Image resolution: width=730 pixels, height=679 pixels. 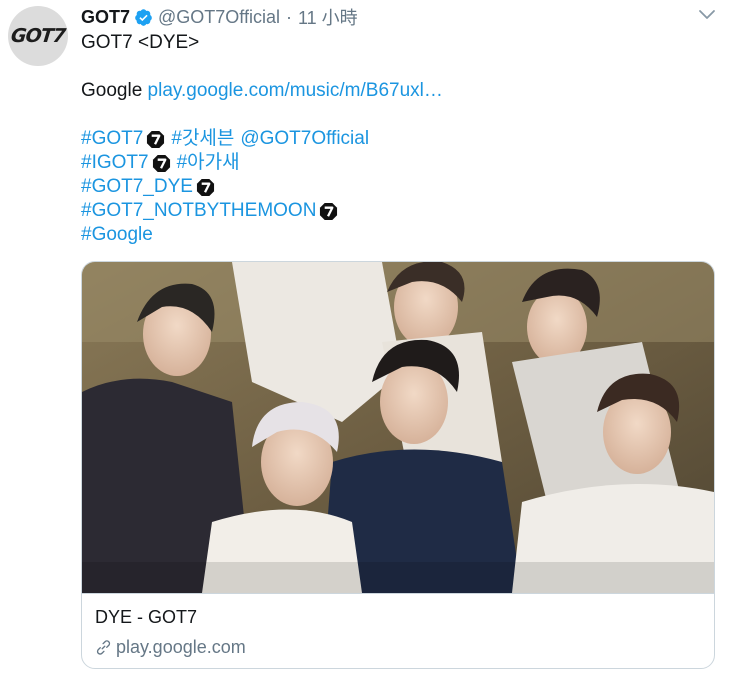 What do you see at coordinates (143, 17) in the screenshot?
I see `verified-badge-icon` at bounding box center [143, 17].